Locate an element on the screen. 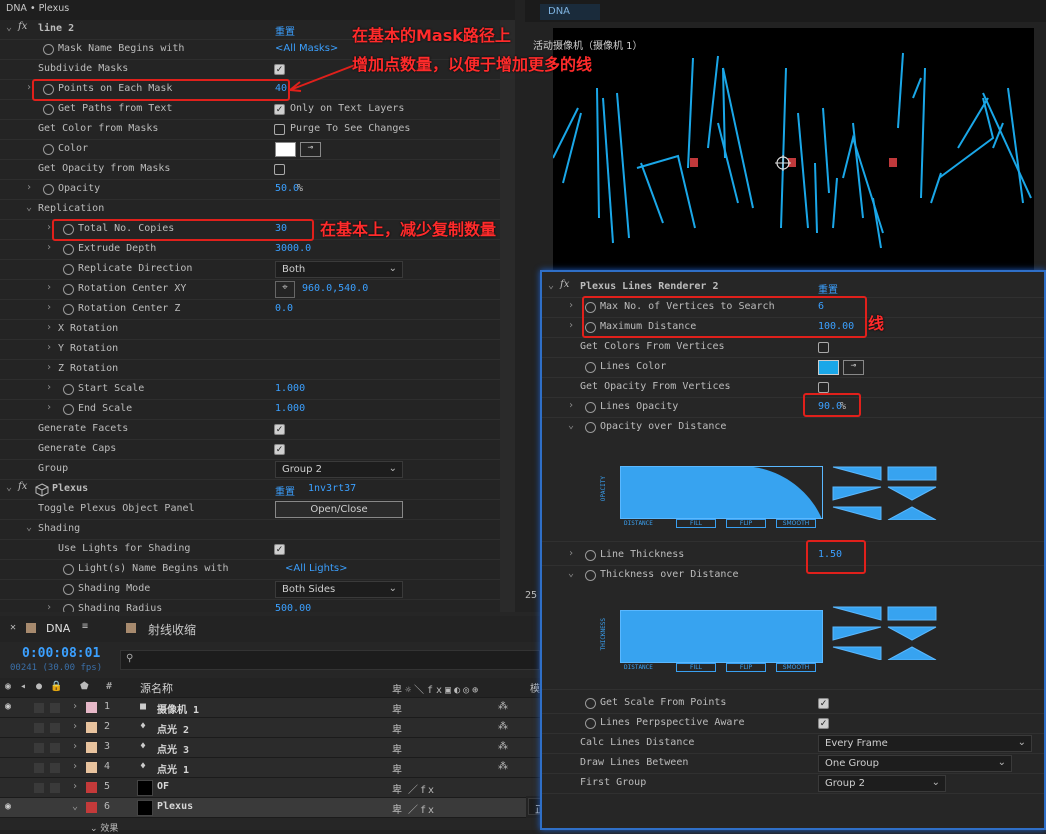 This screenshot has height=834, width=1046. group-shading: ⌄ Shading is located at coordinates (250, 530).